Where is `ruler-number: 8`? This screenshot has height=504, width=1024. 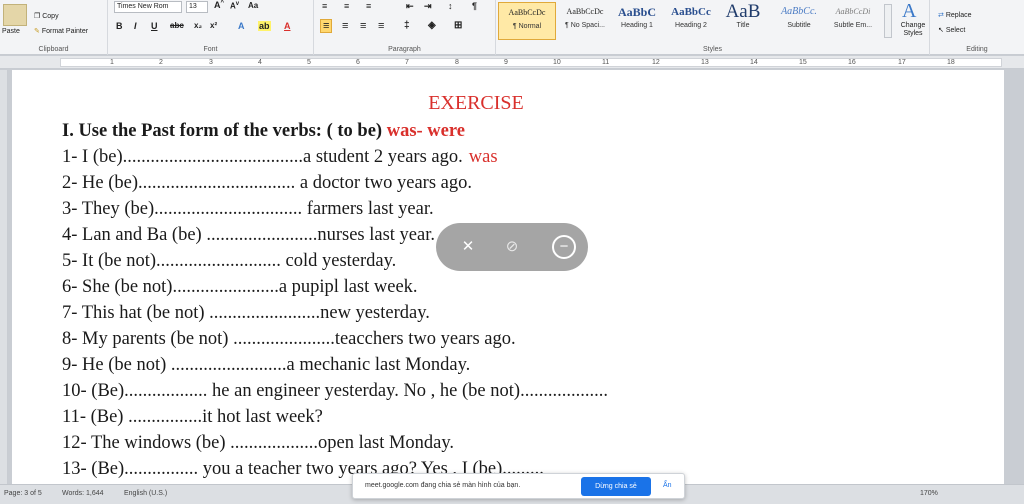
ruler-number: 8 is located at coordinates (457, 62).